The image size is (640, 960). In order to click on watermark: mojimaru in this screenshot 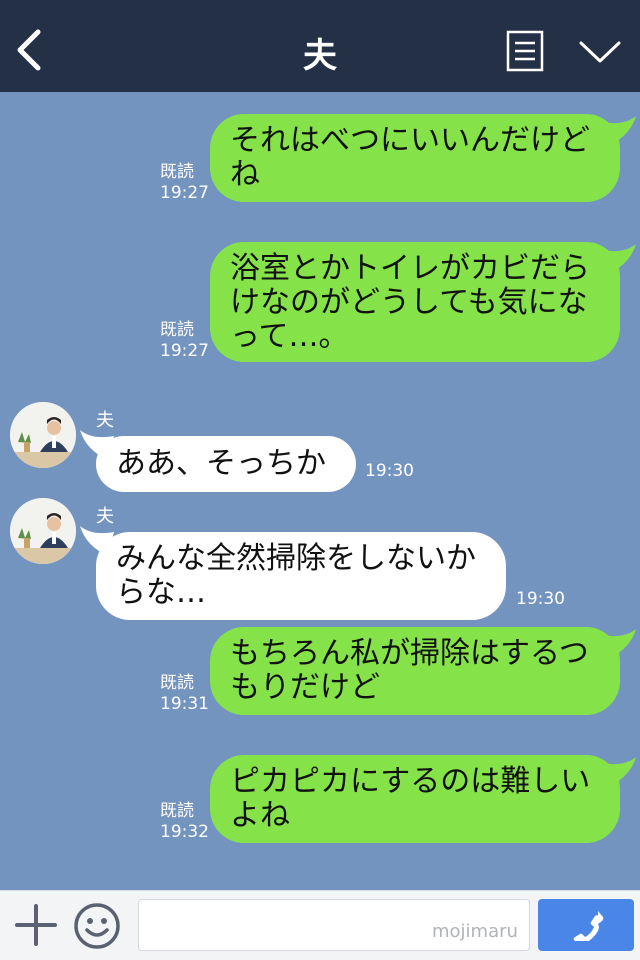, I will do `click(475, 931)`.